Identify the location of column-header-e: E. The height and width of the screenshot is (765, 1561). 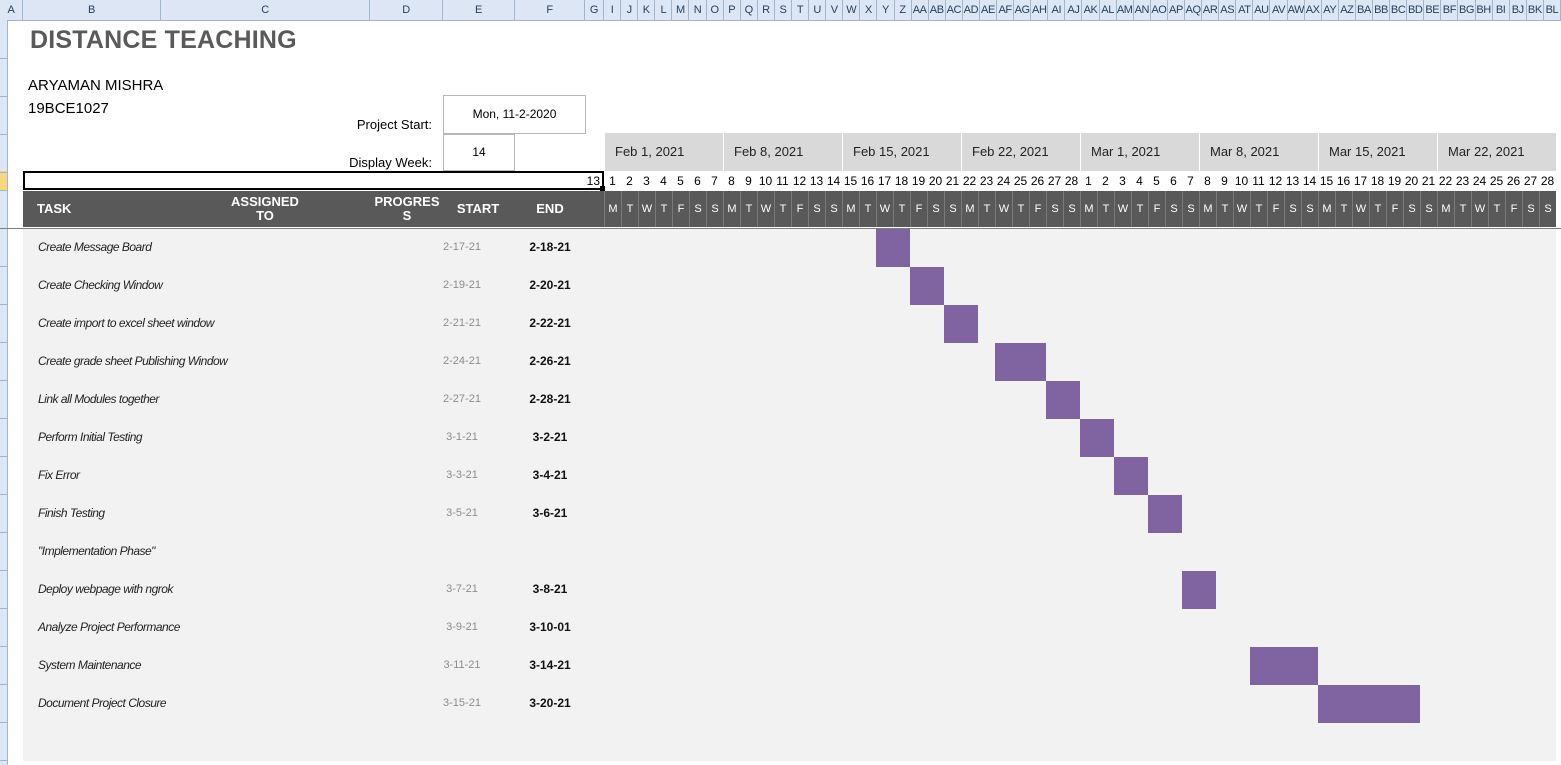
(479, 10).